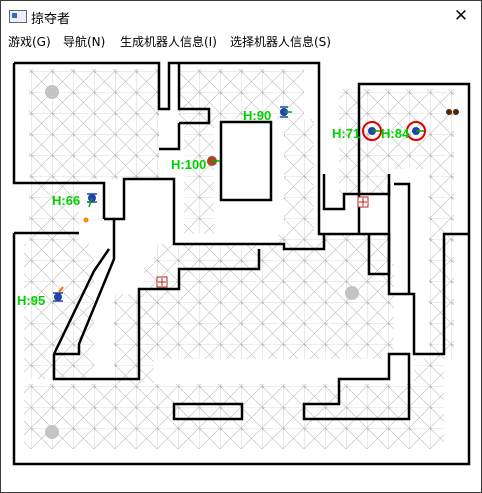  What do you see at coordinates (461, 16) in the screenshot?
I see `close-button: ✕` at bounding box center [461, 16].